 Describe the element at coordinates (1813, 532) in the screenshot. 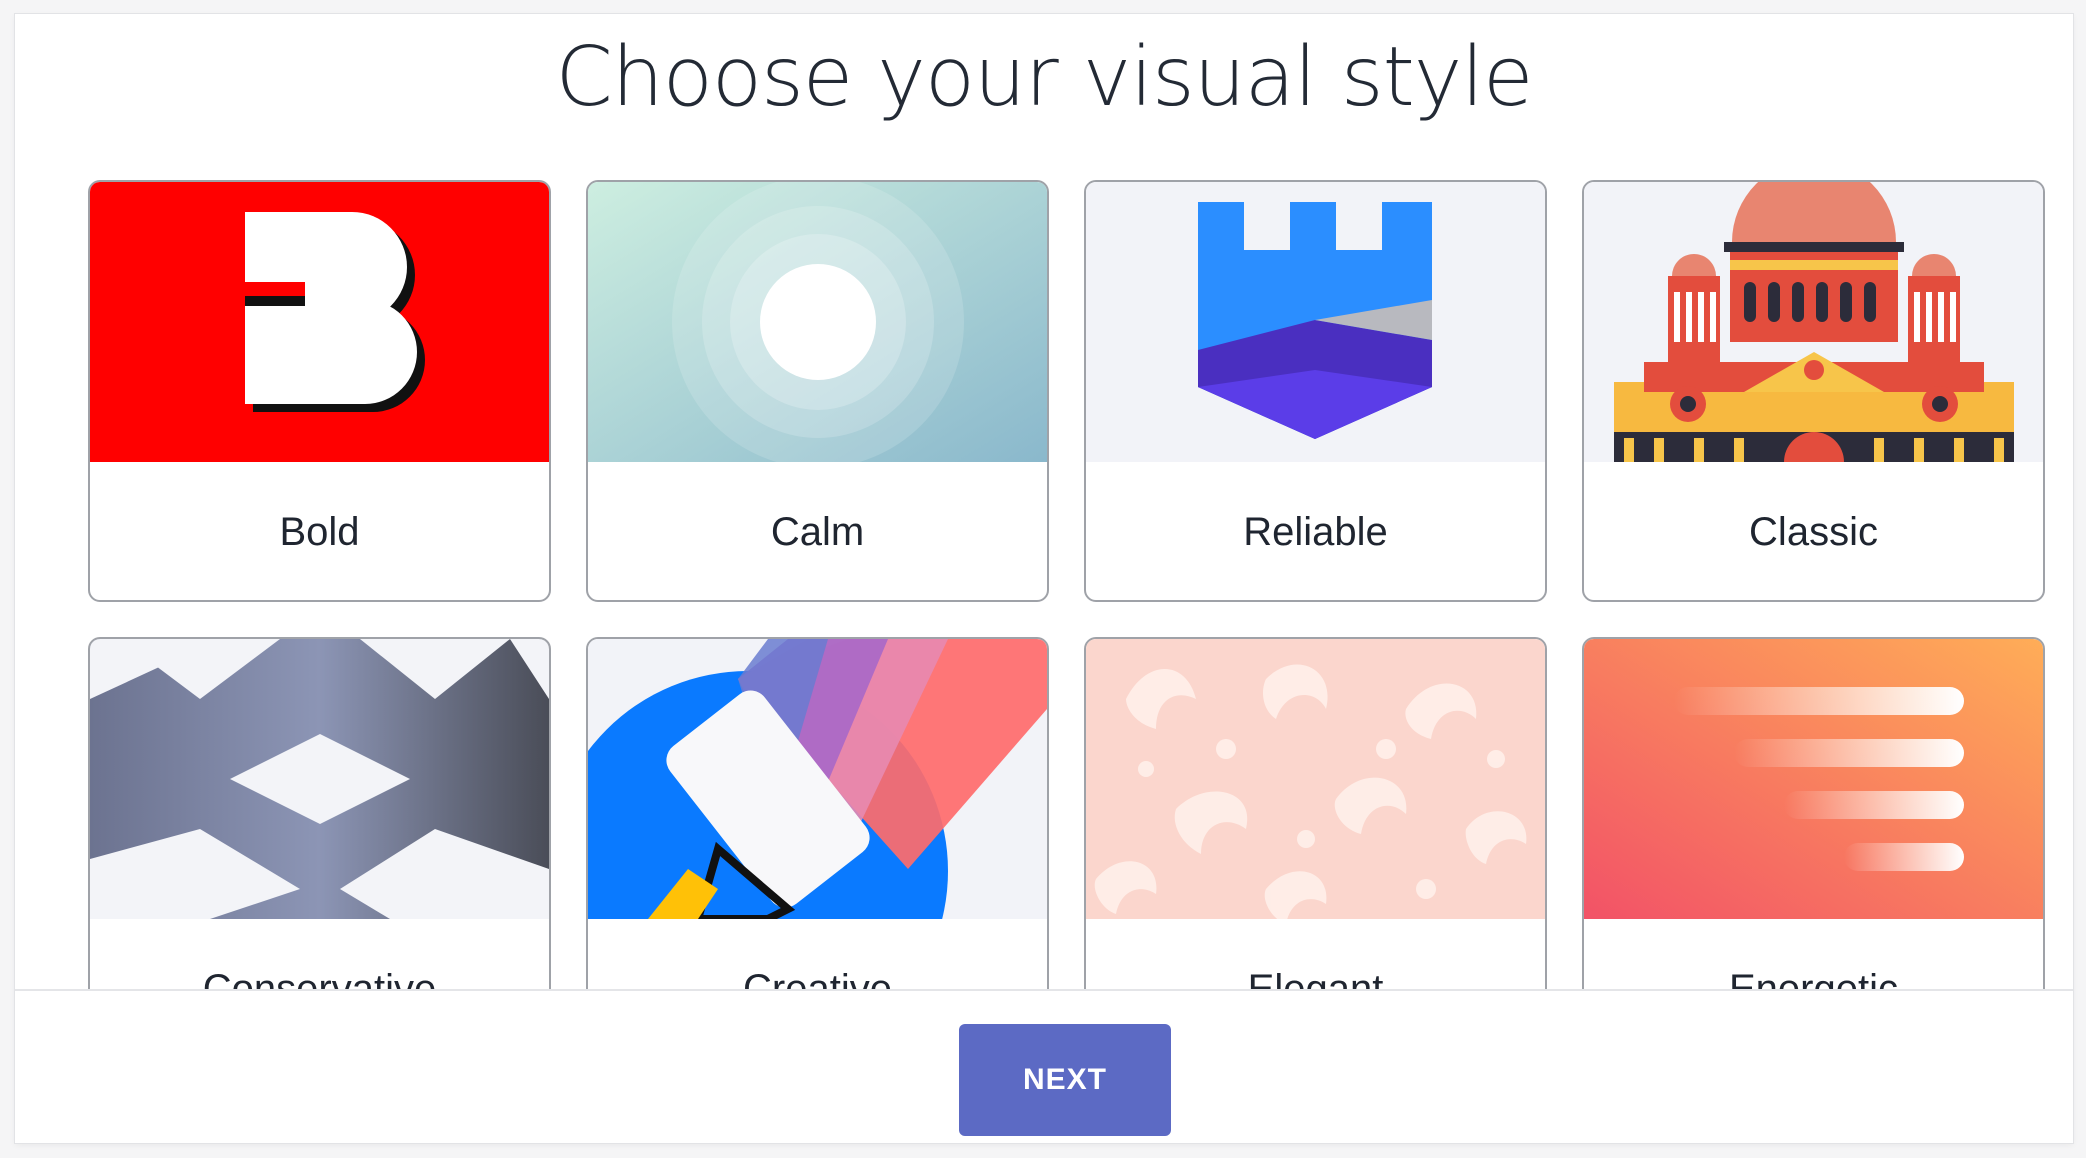

I see `style-card-label: Classic` at that location.